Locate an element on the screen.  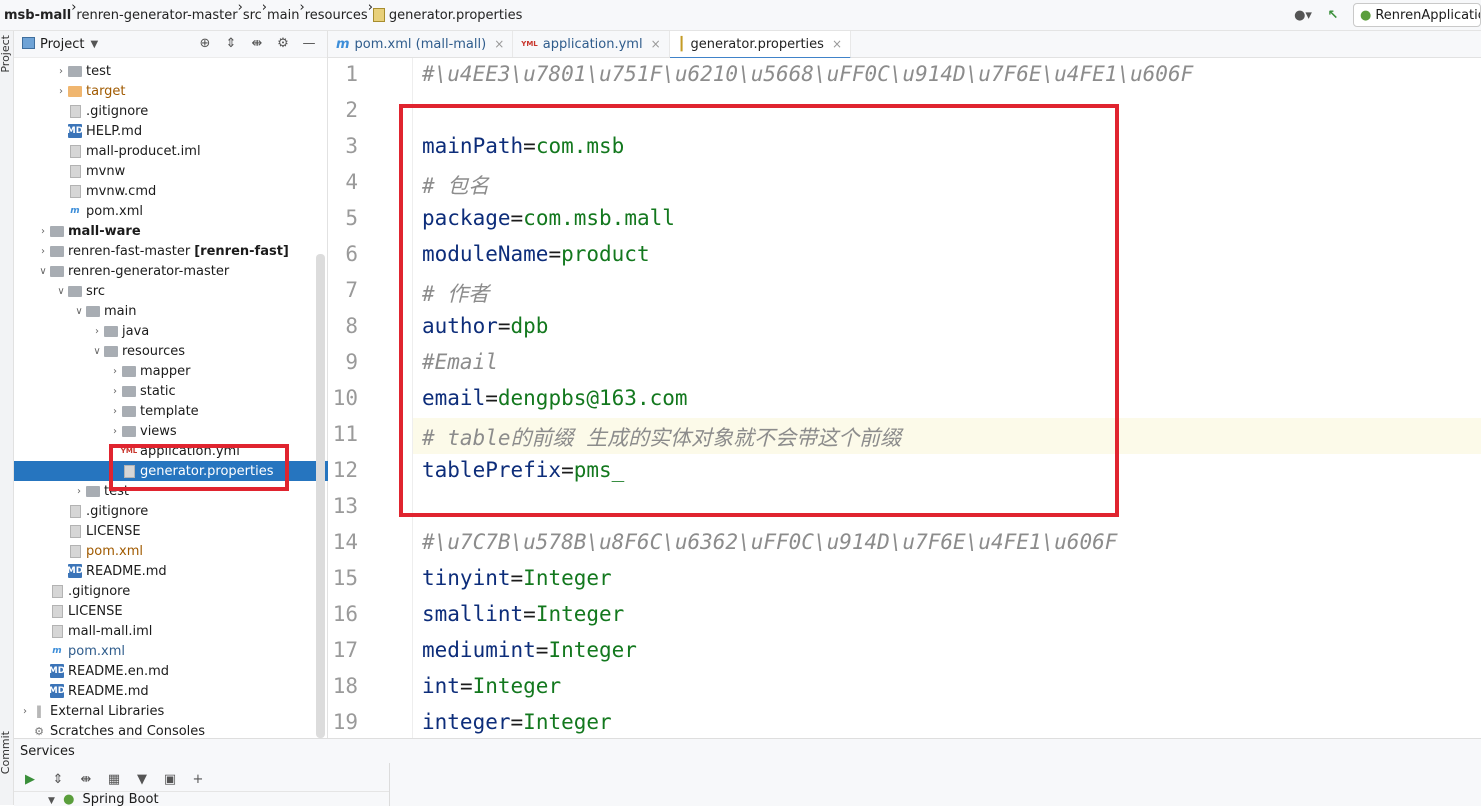
tree-item: mall-mall.iml is located at coordinates (181, 631).